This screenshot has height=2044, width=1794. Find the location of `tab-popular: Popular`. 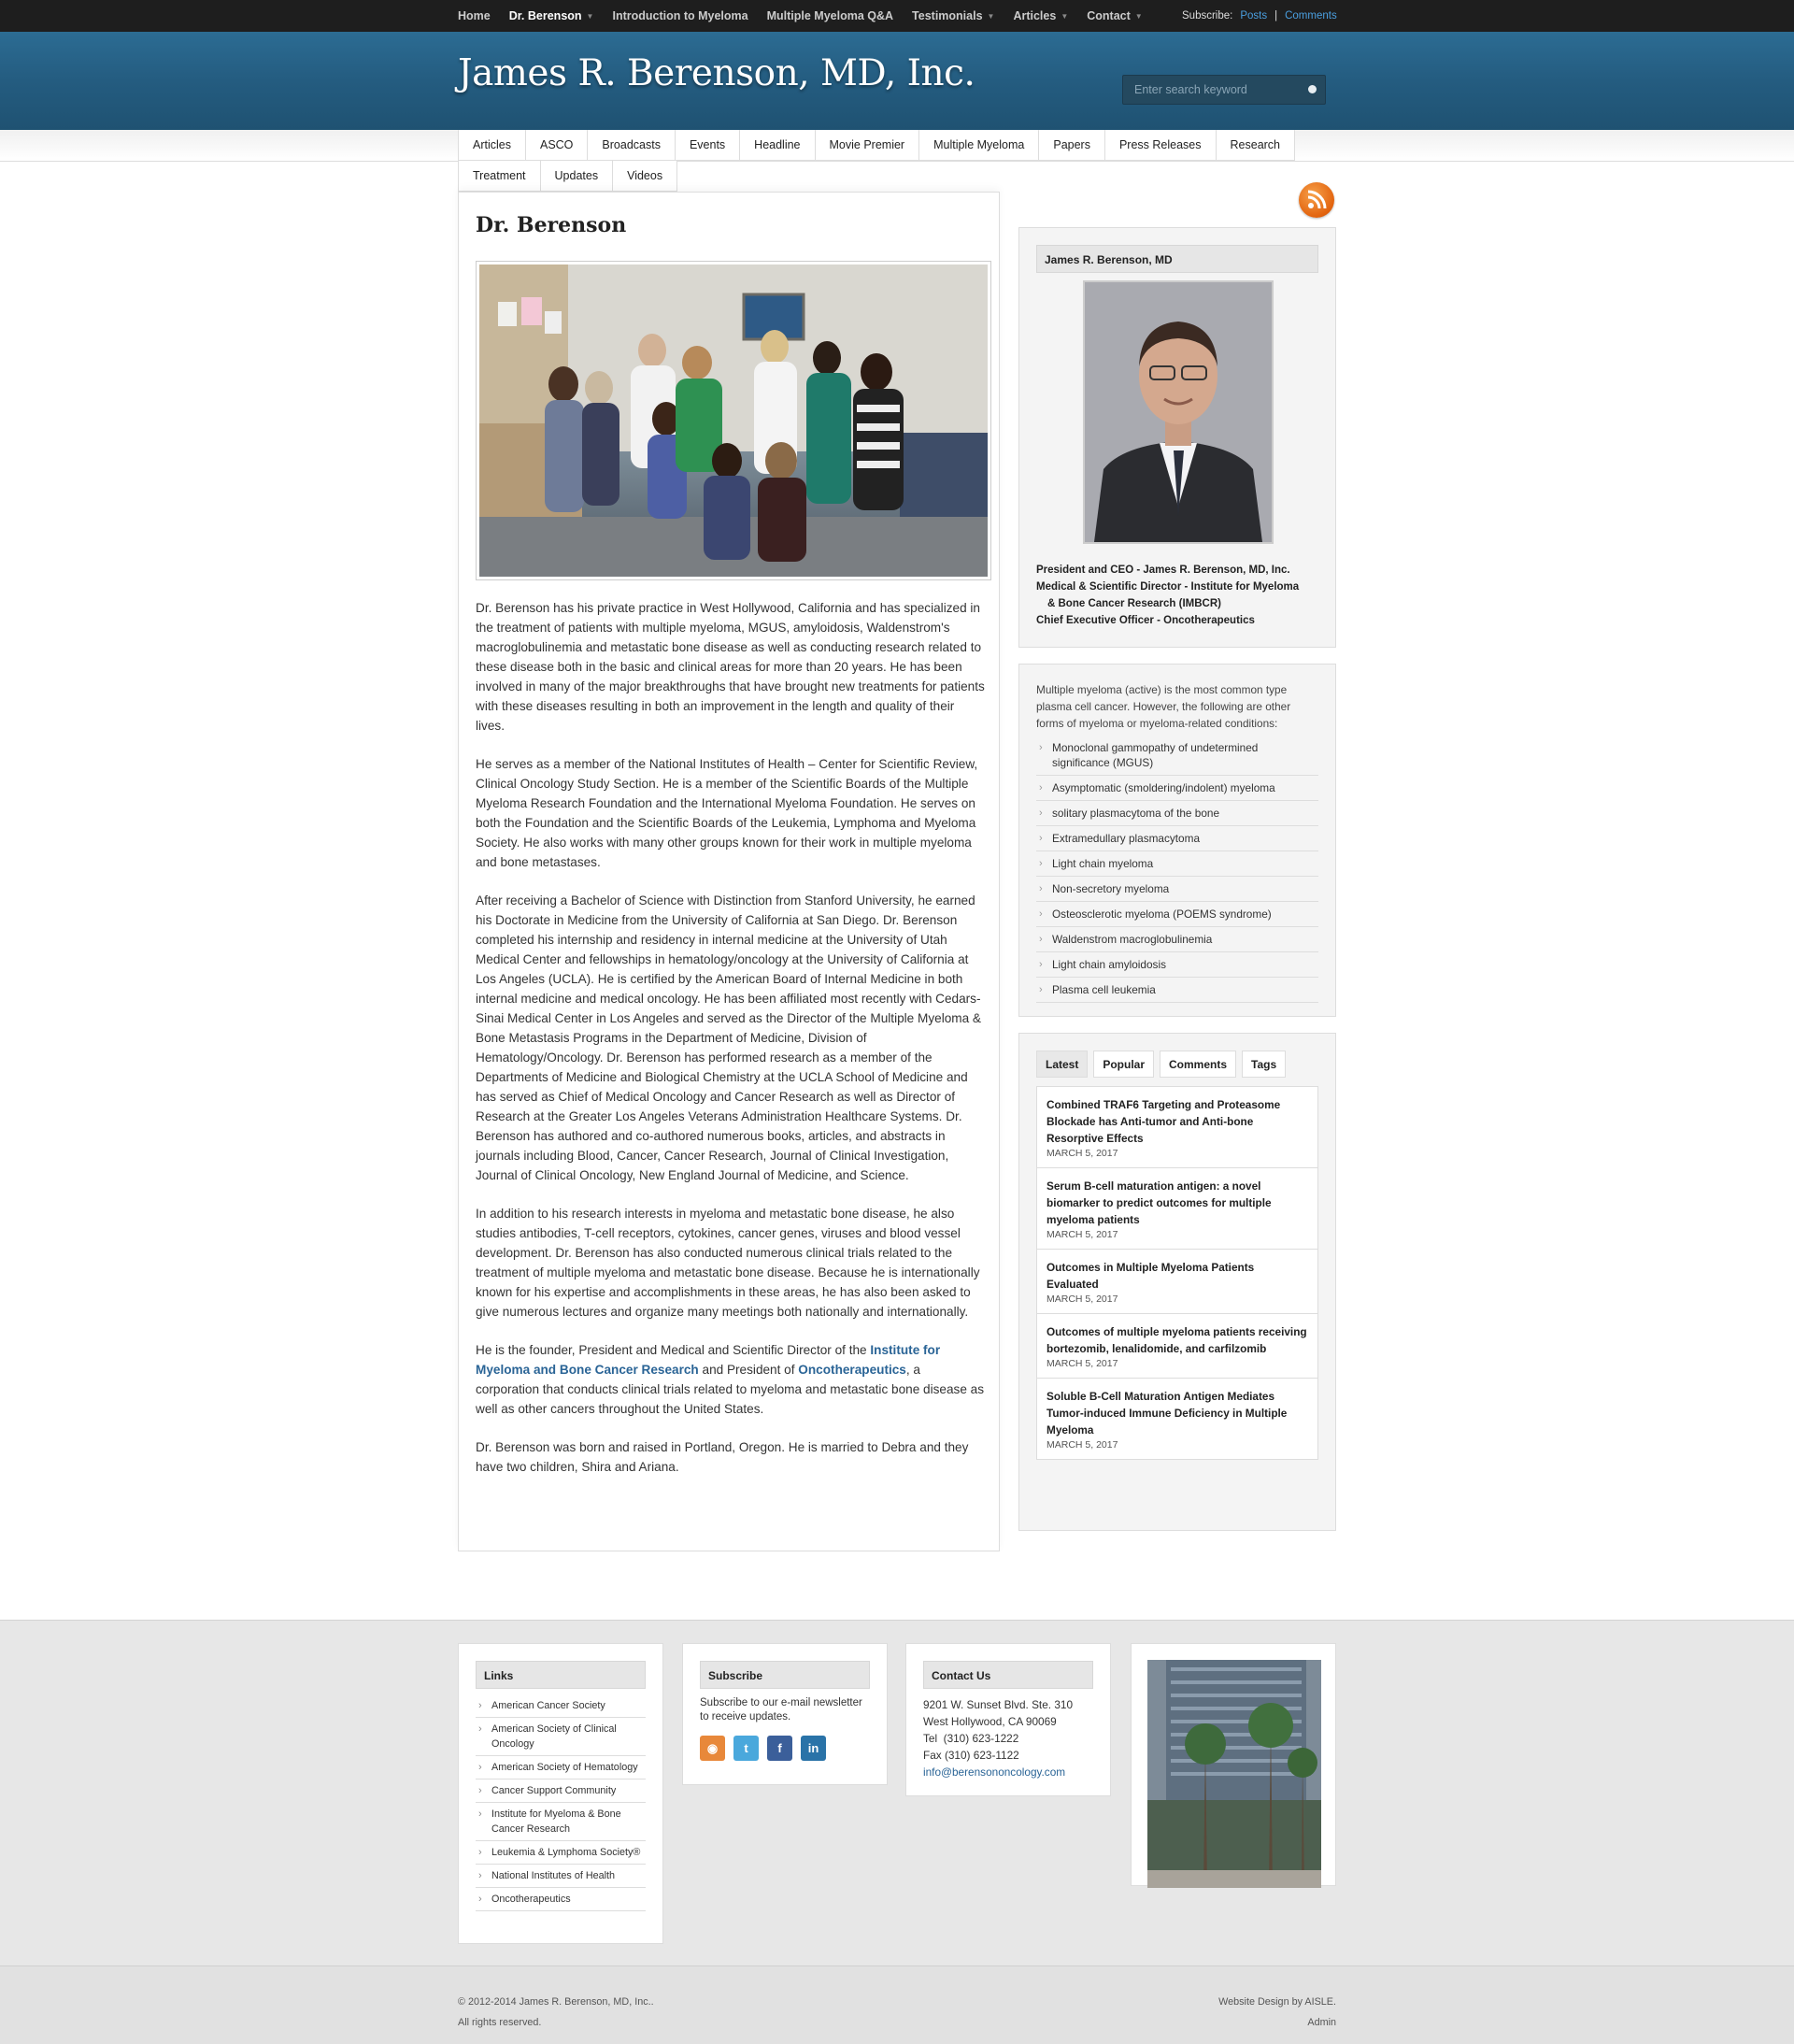

tab-popular: Popular is located at coordinates (1124, 1064).